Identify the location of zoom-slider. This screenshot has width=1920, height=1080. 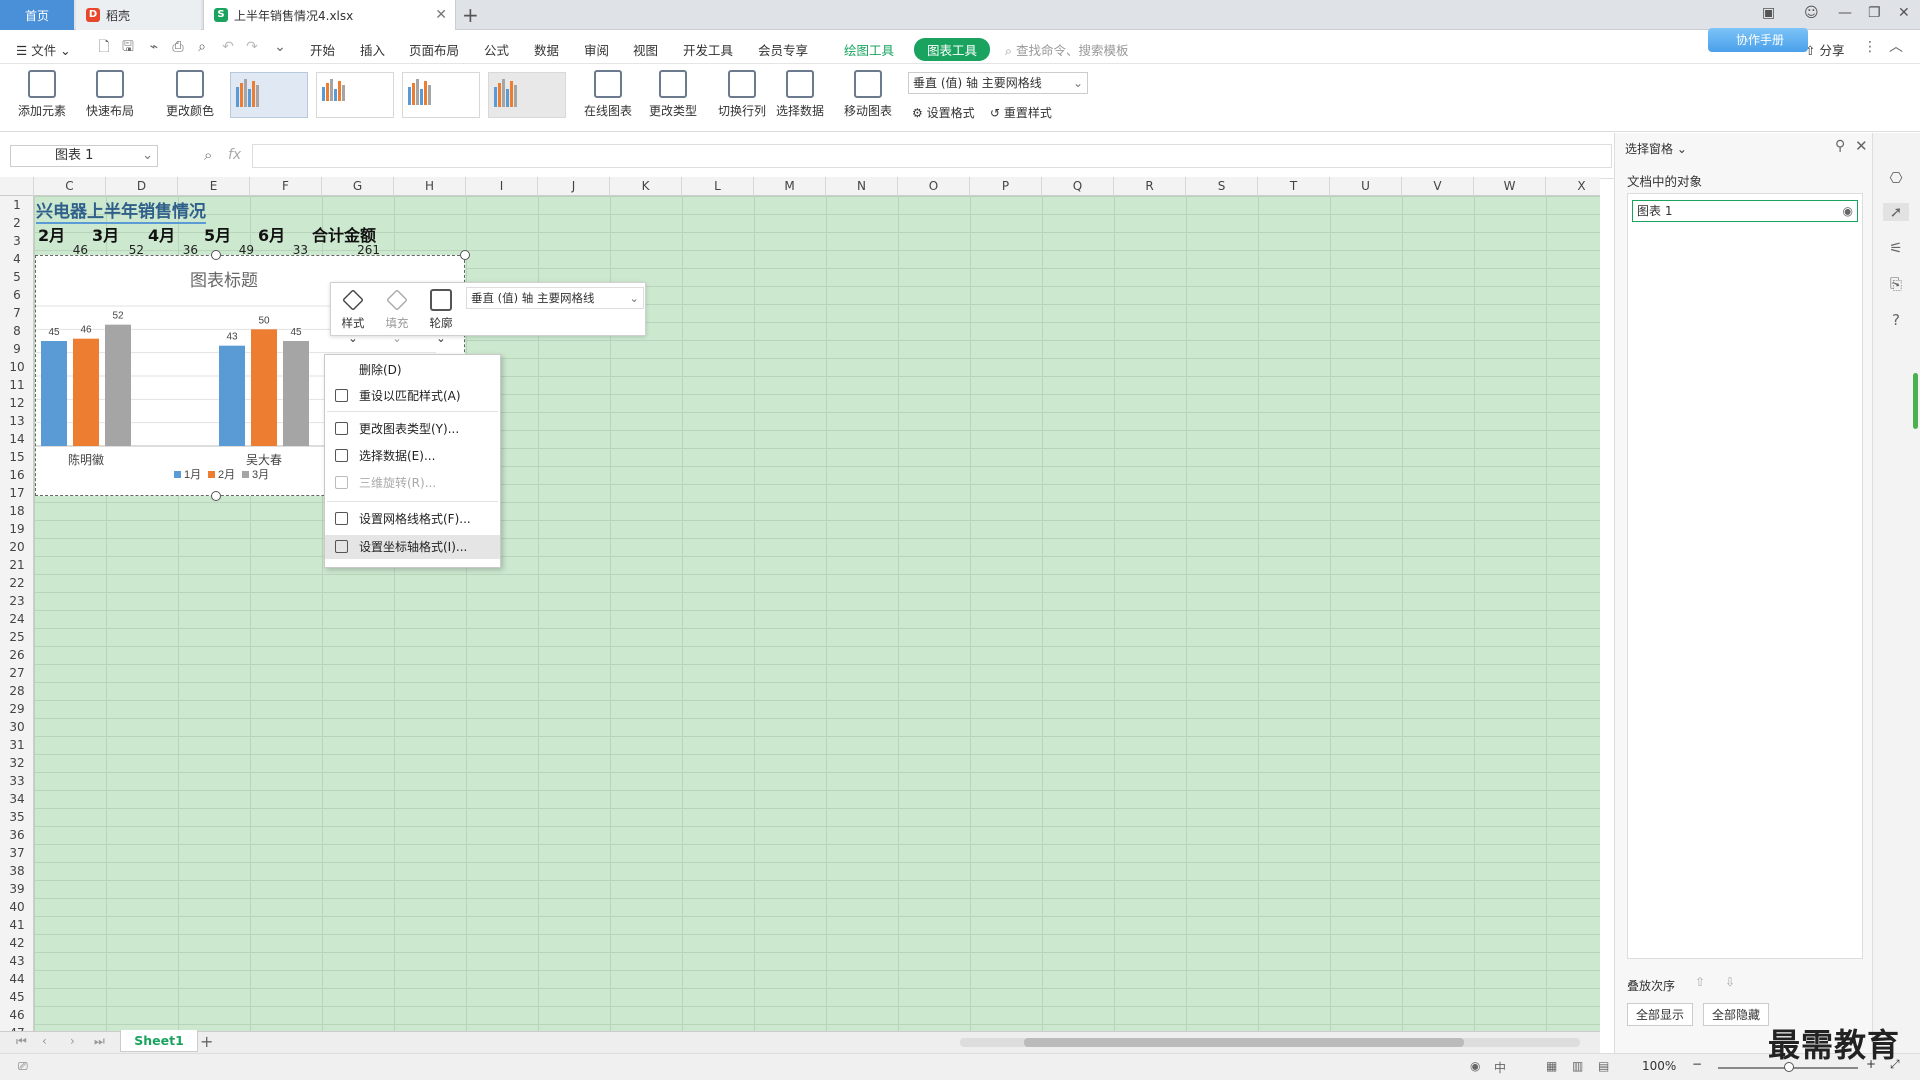
(1788, 1067).